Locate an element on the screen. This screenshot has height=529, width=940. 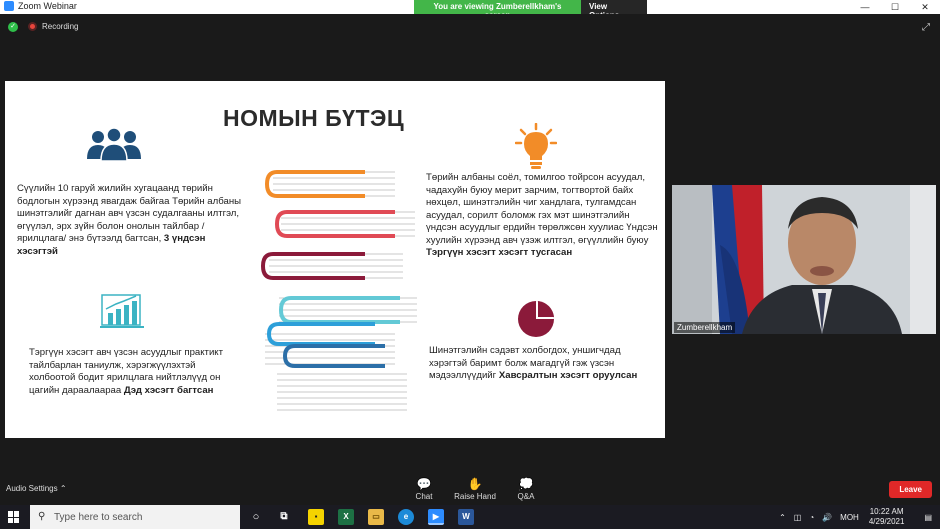
pie-chart-icon is located at coordinates (536, 319).